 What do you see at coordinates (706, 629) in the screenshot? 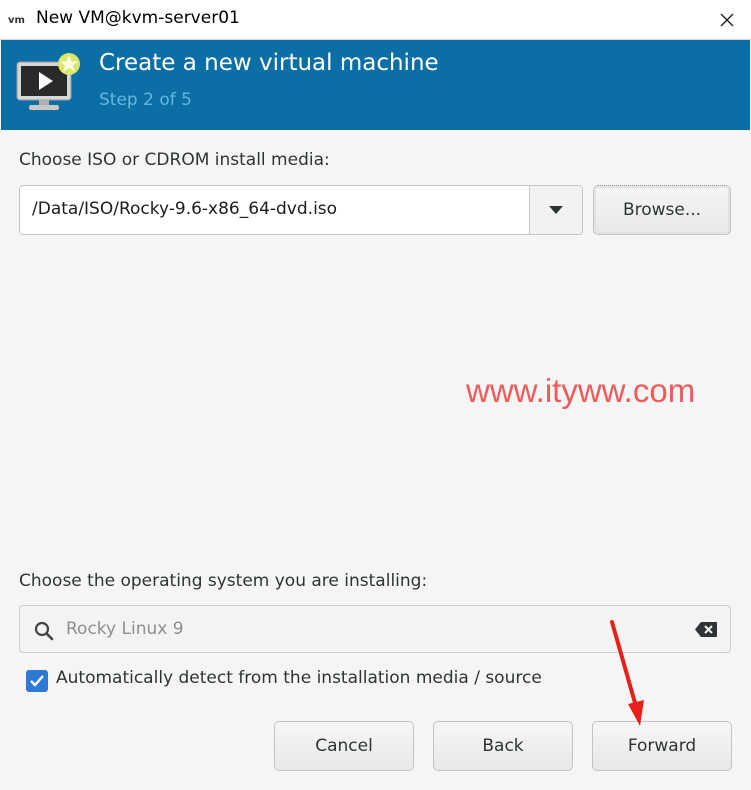
I see `clear-icon` at bounding box center [706, 629].